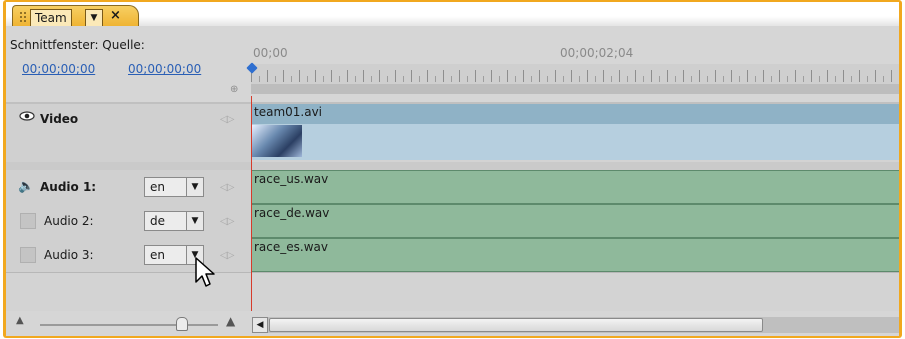 The width and height of the screenshot is (905, 339). Describe the element at coordinates (291, 179) in the screenshot. I see `audio-1-clip-name: race_us.wav` at that location.